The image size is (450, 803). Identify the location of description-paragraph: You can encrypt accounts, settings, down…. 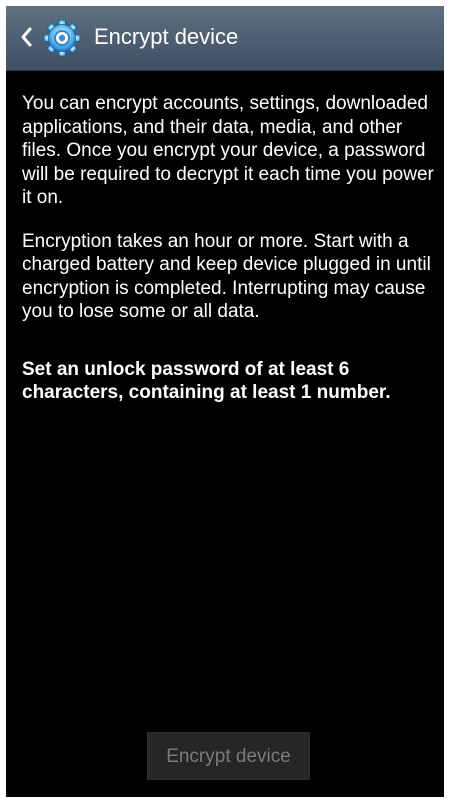
(228, 150).